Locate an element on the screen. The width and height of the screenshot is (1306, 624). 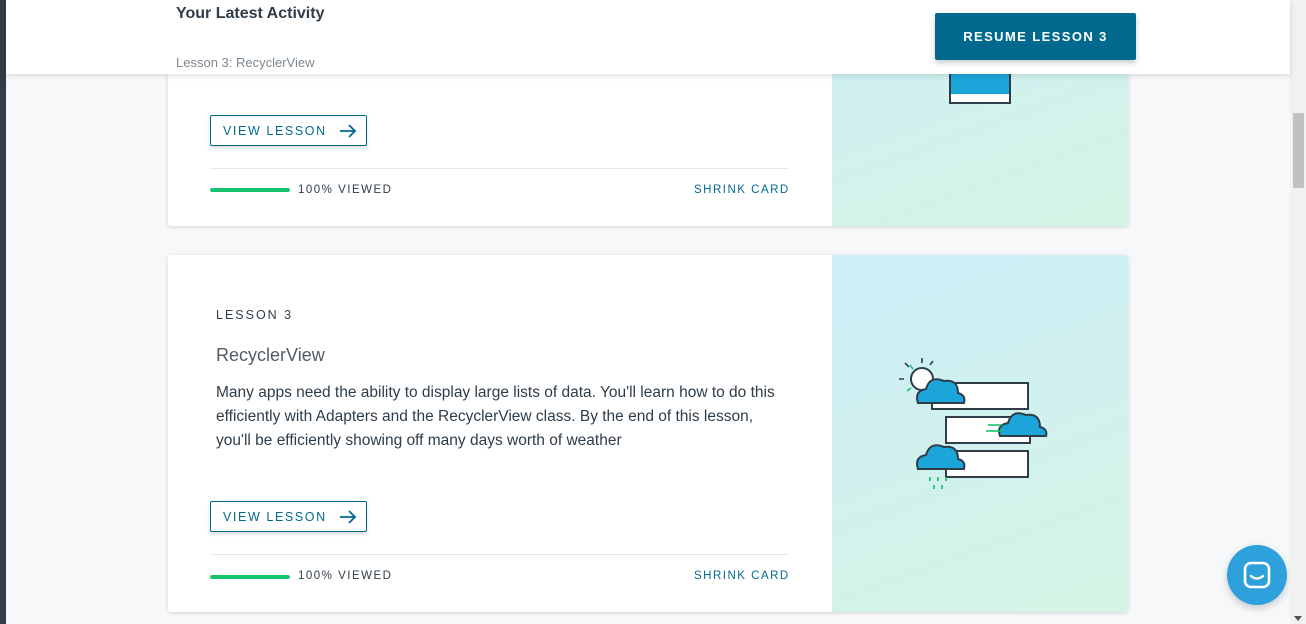
lesson-card-art is located at coordinates (980, 433).